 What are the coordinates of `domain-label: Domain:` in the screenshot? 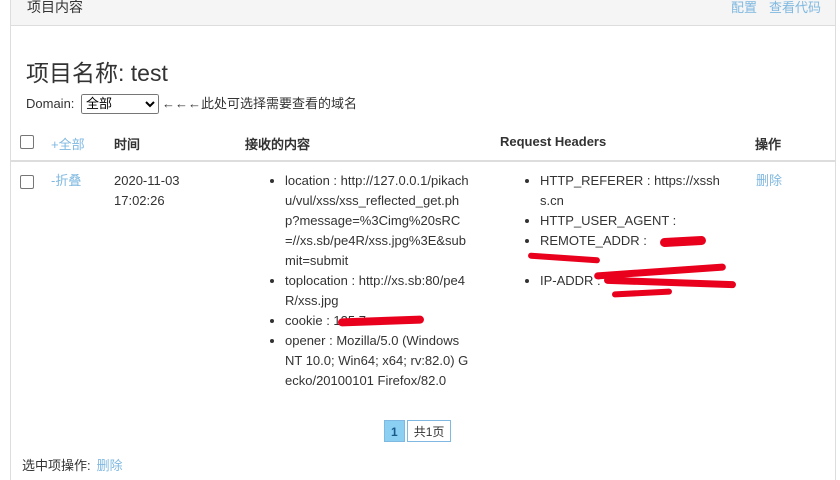 It's located at (50, 103).